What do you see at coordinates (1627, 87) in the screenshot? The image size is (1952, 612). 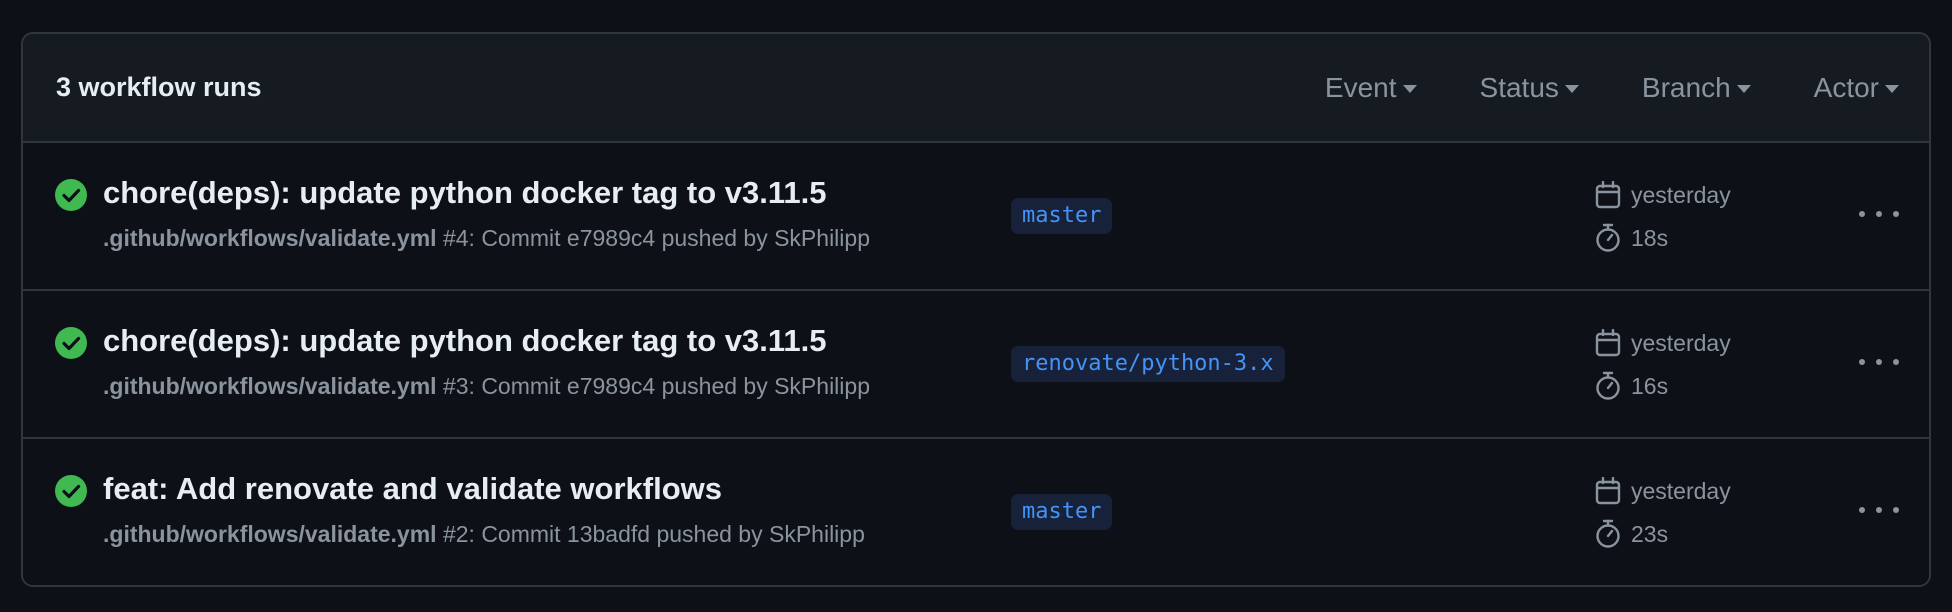 I see `filters-bar: Event Status Branch Actor` at bounding box center [1627, 87].